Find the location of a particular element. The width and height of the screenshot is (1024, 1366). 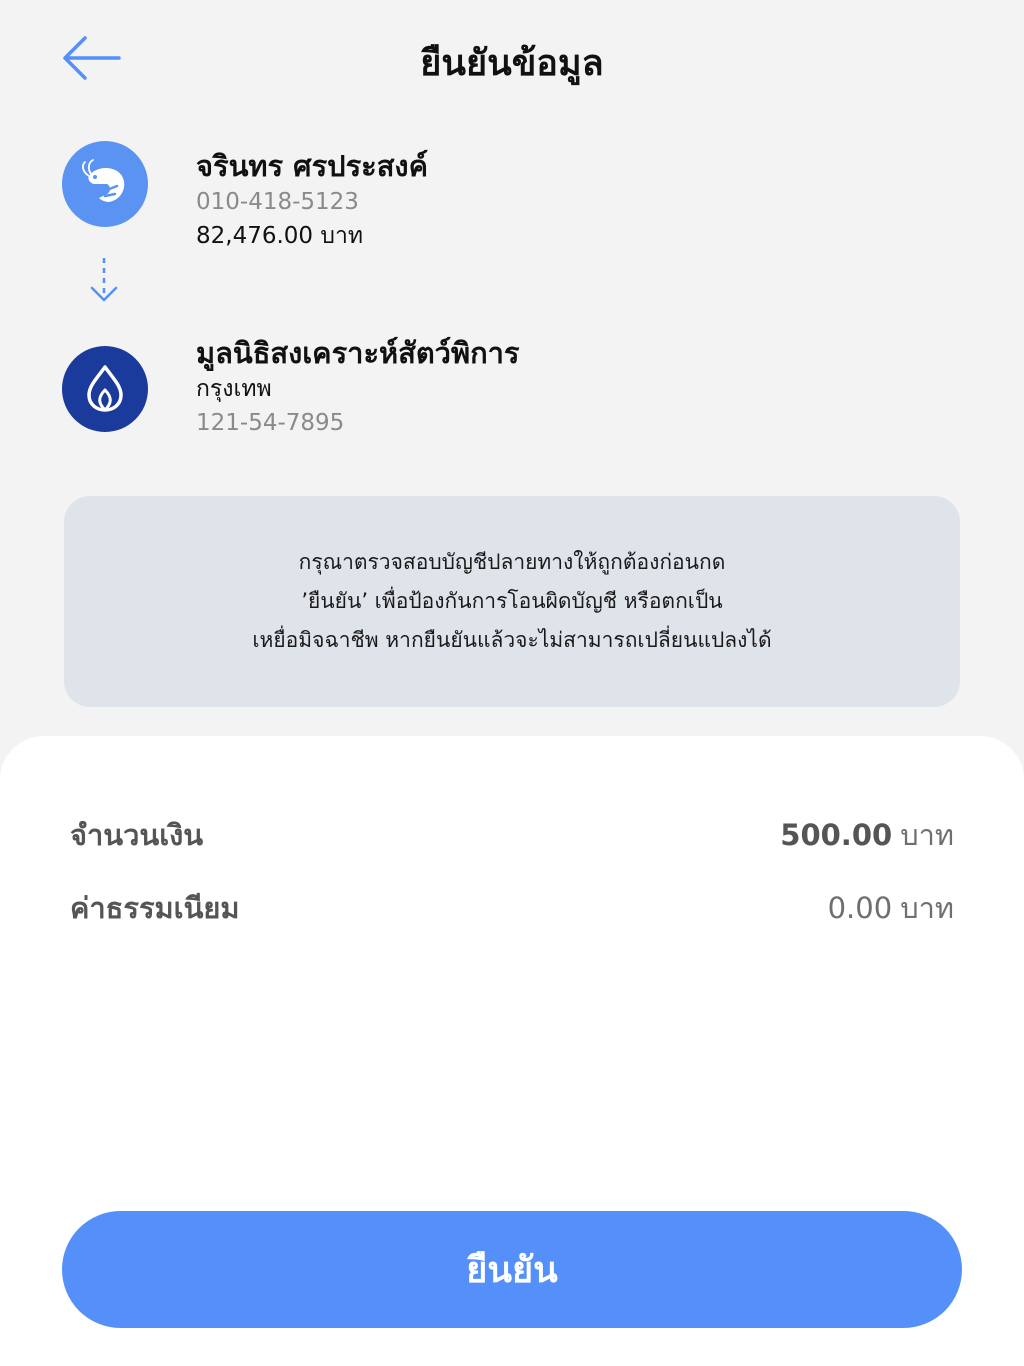

bangkok-bank-logo-icon is located at coordinates (105, 388).